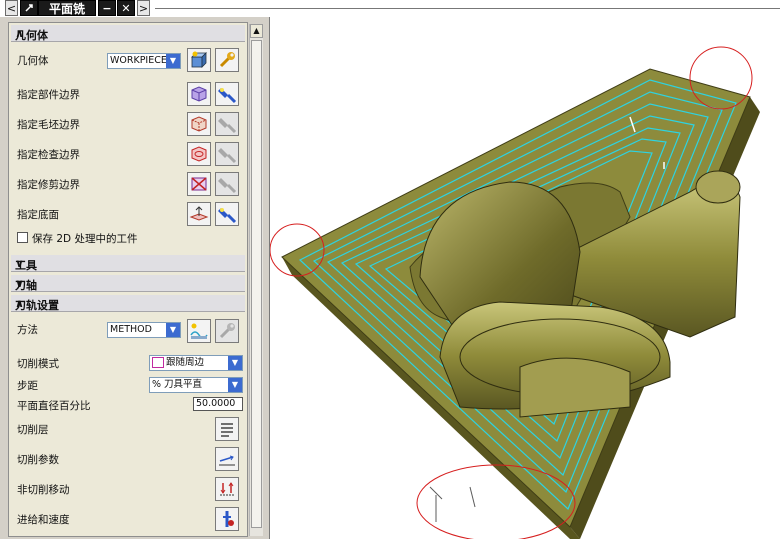 The image size is (780, 539). What do you see at coordinates (54, 406) in the screenshot?
I see `percent-label: 平面直径百分比` at bounding box center [54, 406].